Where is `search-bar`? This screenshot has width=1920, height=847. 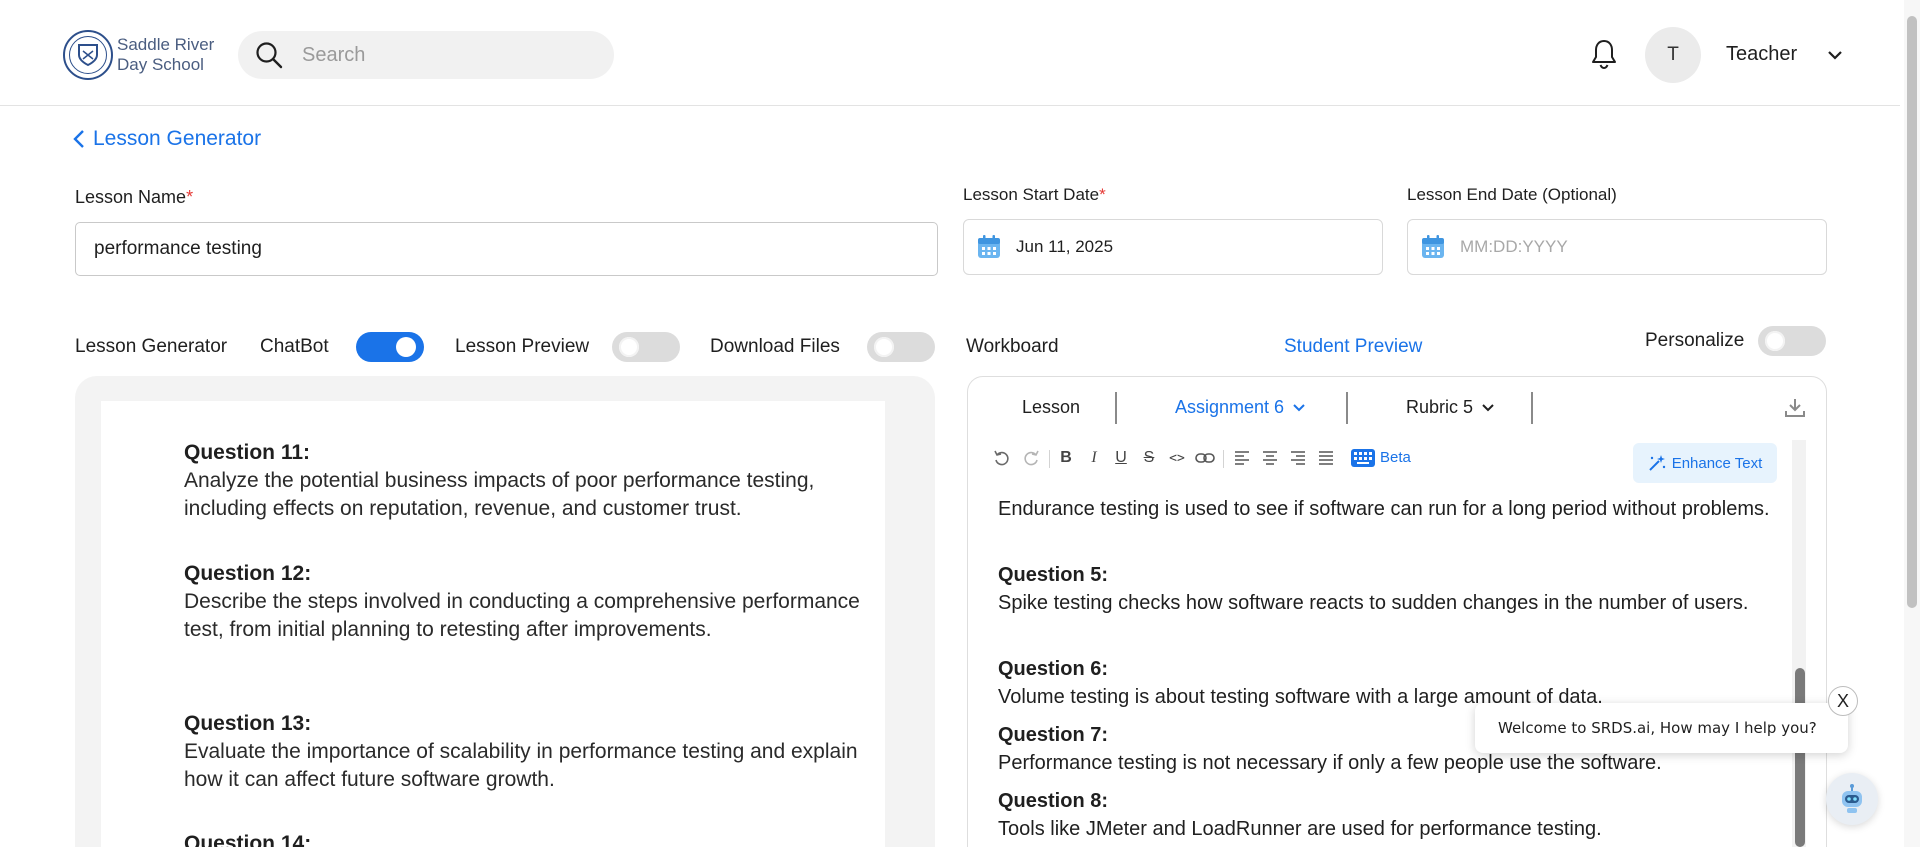 search-bar is located at coordinates (426, 55).